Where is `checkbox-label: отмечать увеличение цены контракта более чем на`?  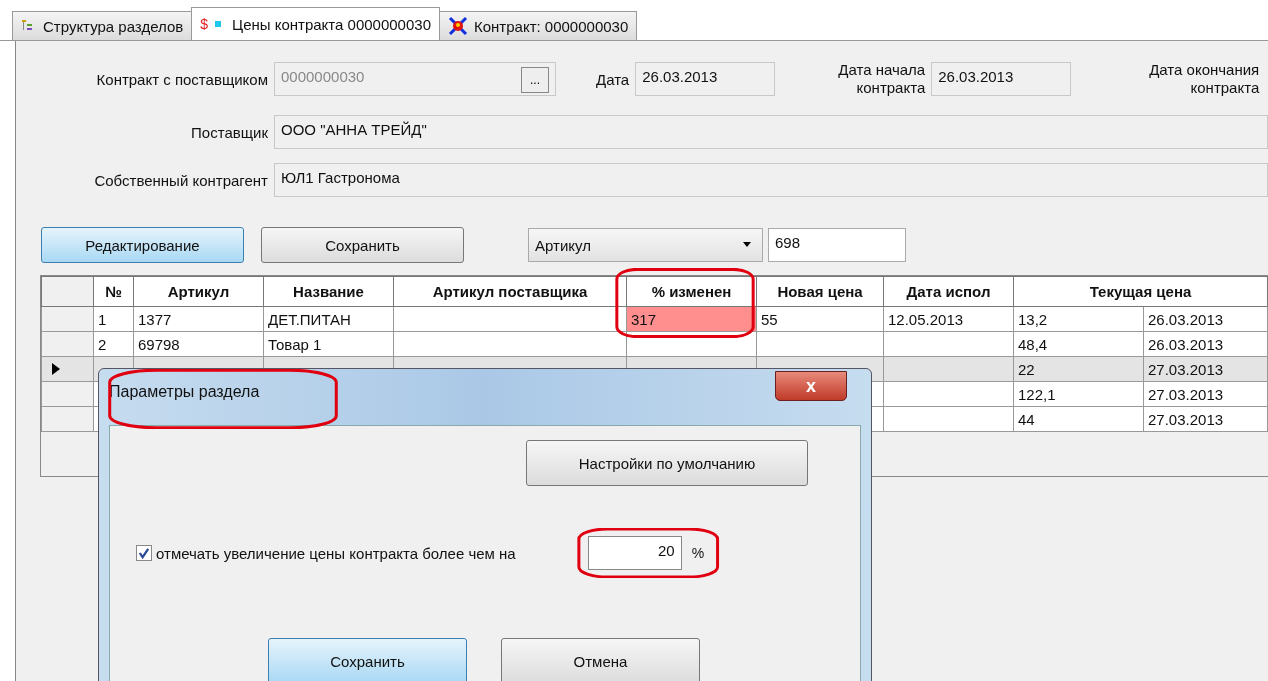
checkbox-label: отмечать увеличение цены контракта более чем на is located at coordinates (336, 553).